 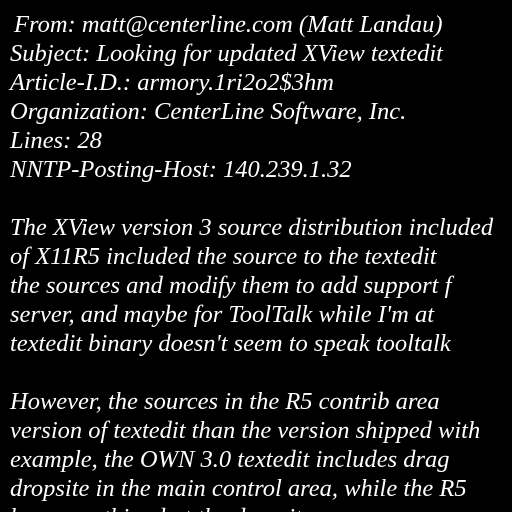 I want to click on header-article-id: Article-I.D.: armory.1ri2o2$3hm, so click(x=172, y=82).